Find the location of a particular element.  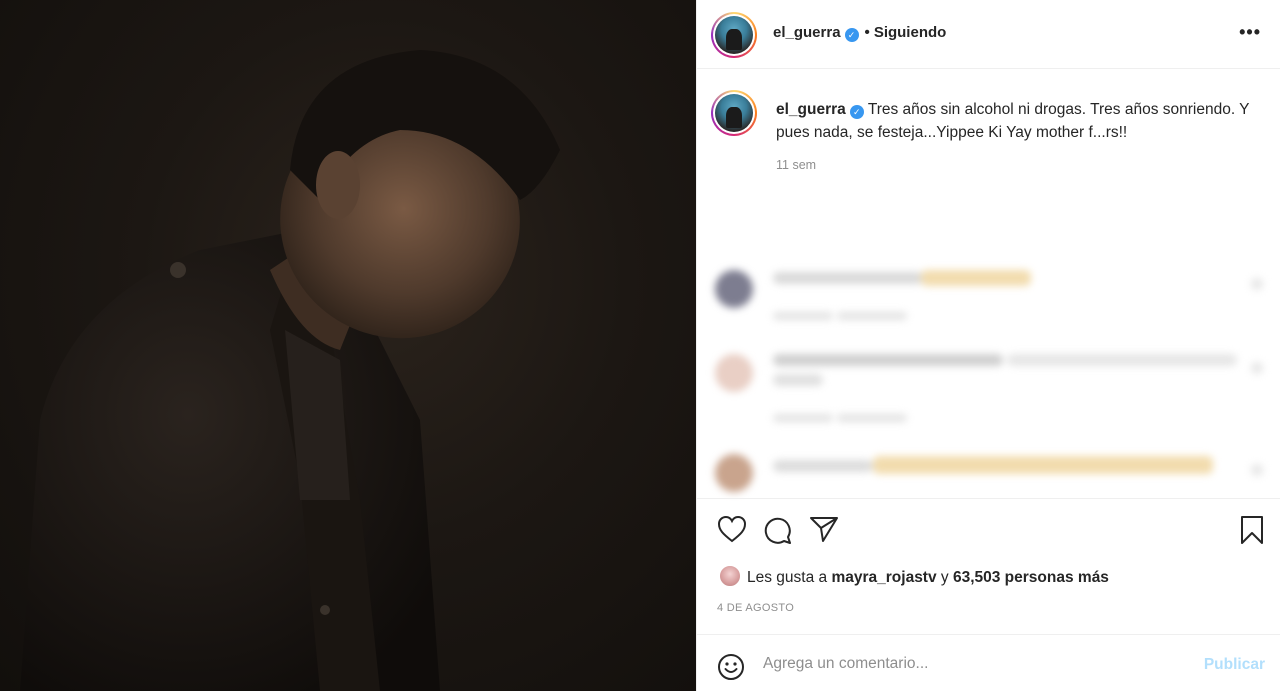

avatar is located at coordinates (734, 35).